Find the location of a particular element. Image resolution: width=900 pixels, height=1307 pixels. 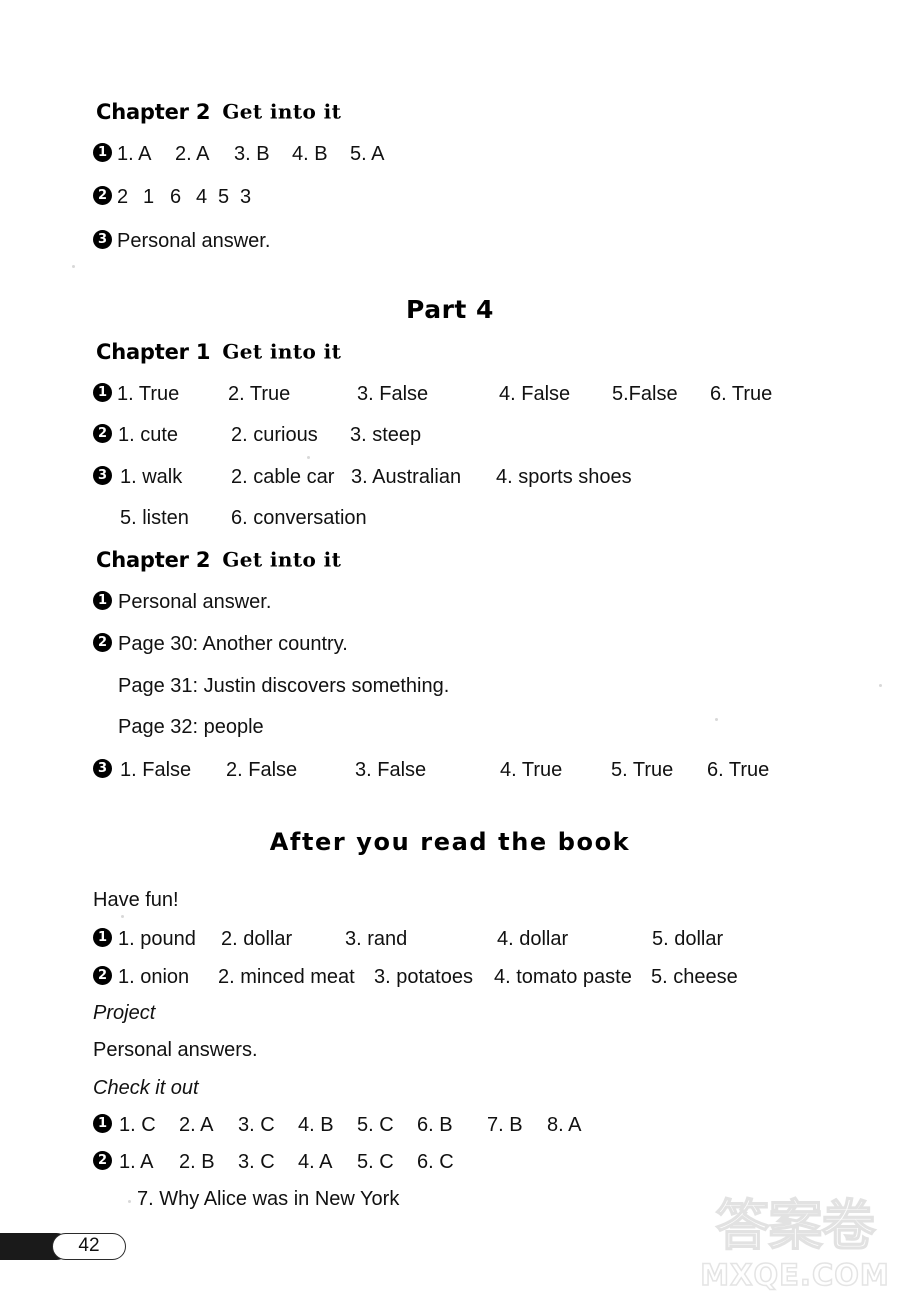

watermark: 答案卷 MXQE.COM is located at coordinates (795, 1246).